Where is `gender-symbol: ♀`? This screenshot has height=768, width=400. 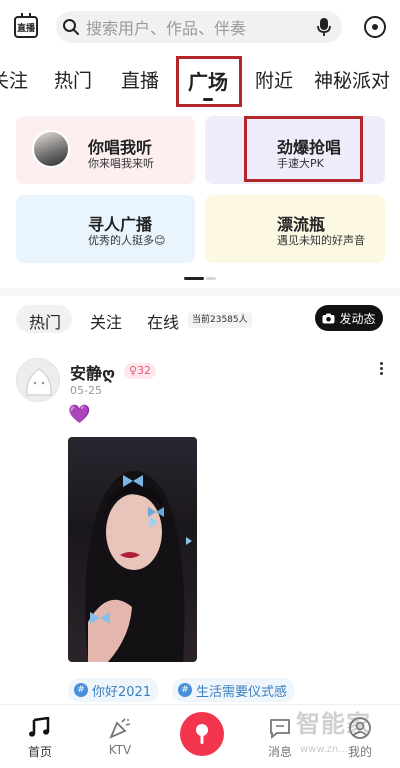 gender-symbol: ♀ is located at coordinates (133, 370).